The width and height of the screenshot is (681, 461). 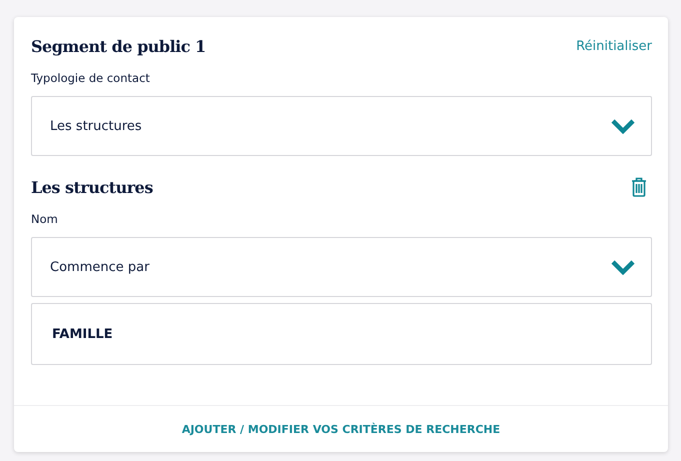 What do you see at coordinates (341, 267) in the screenshot?
I see `condition-select: Commence par` at bounding box center [341, 267].